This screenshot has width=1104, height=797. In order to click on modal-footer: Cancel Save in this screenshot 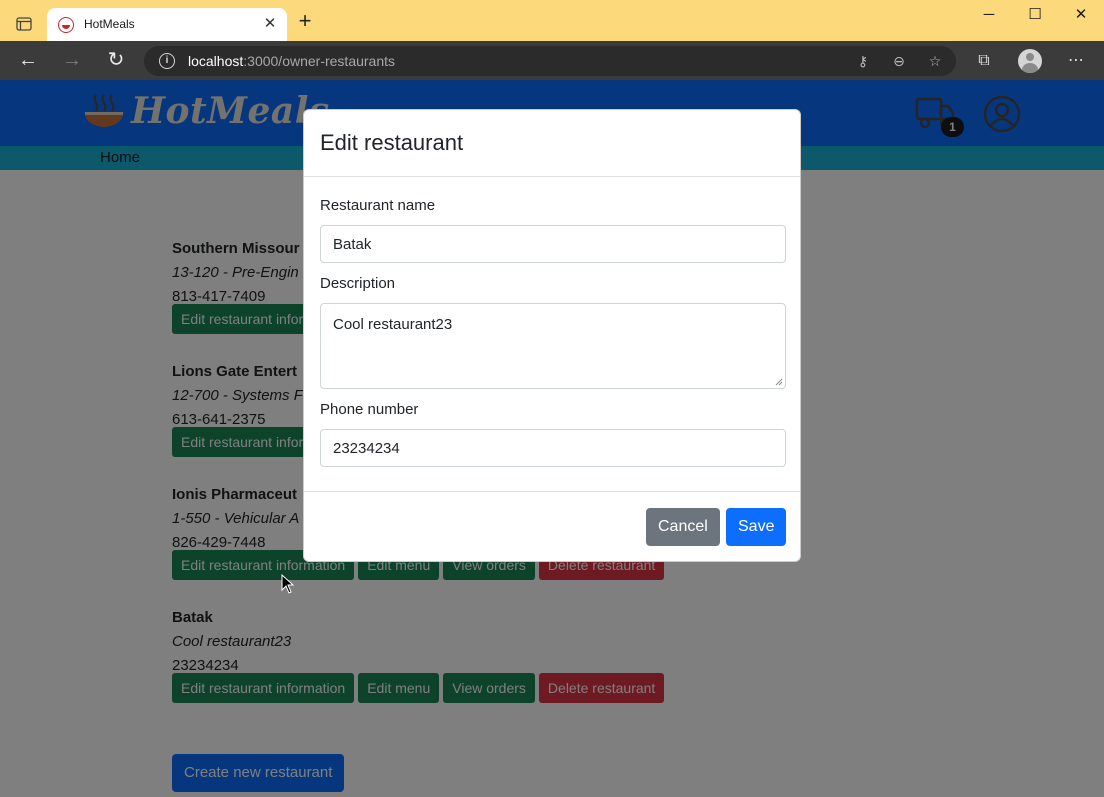, I will do `click(552, 526)`.